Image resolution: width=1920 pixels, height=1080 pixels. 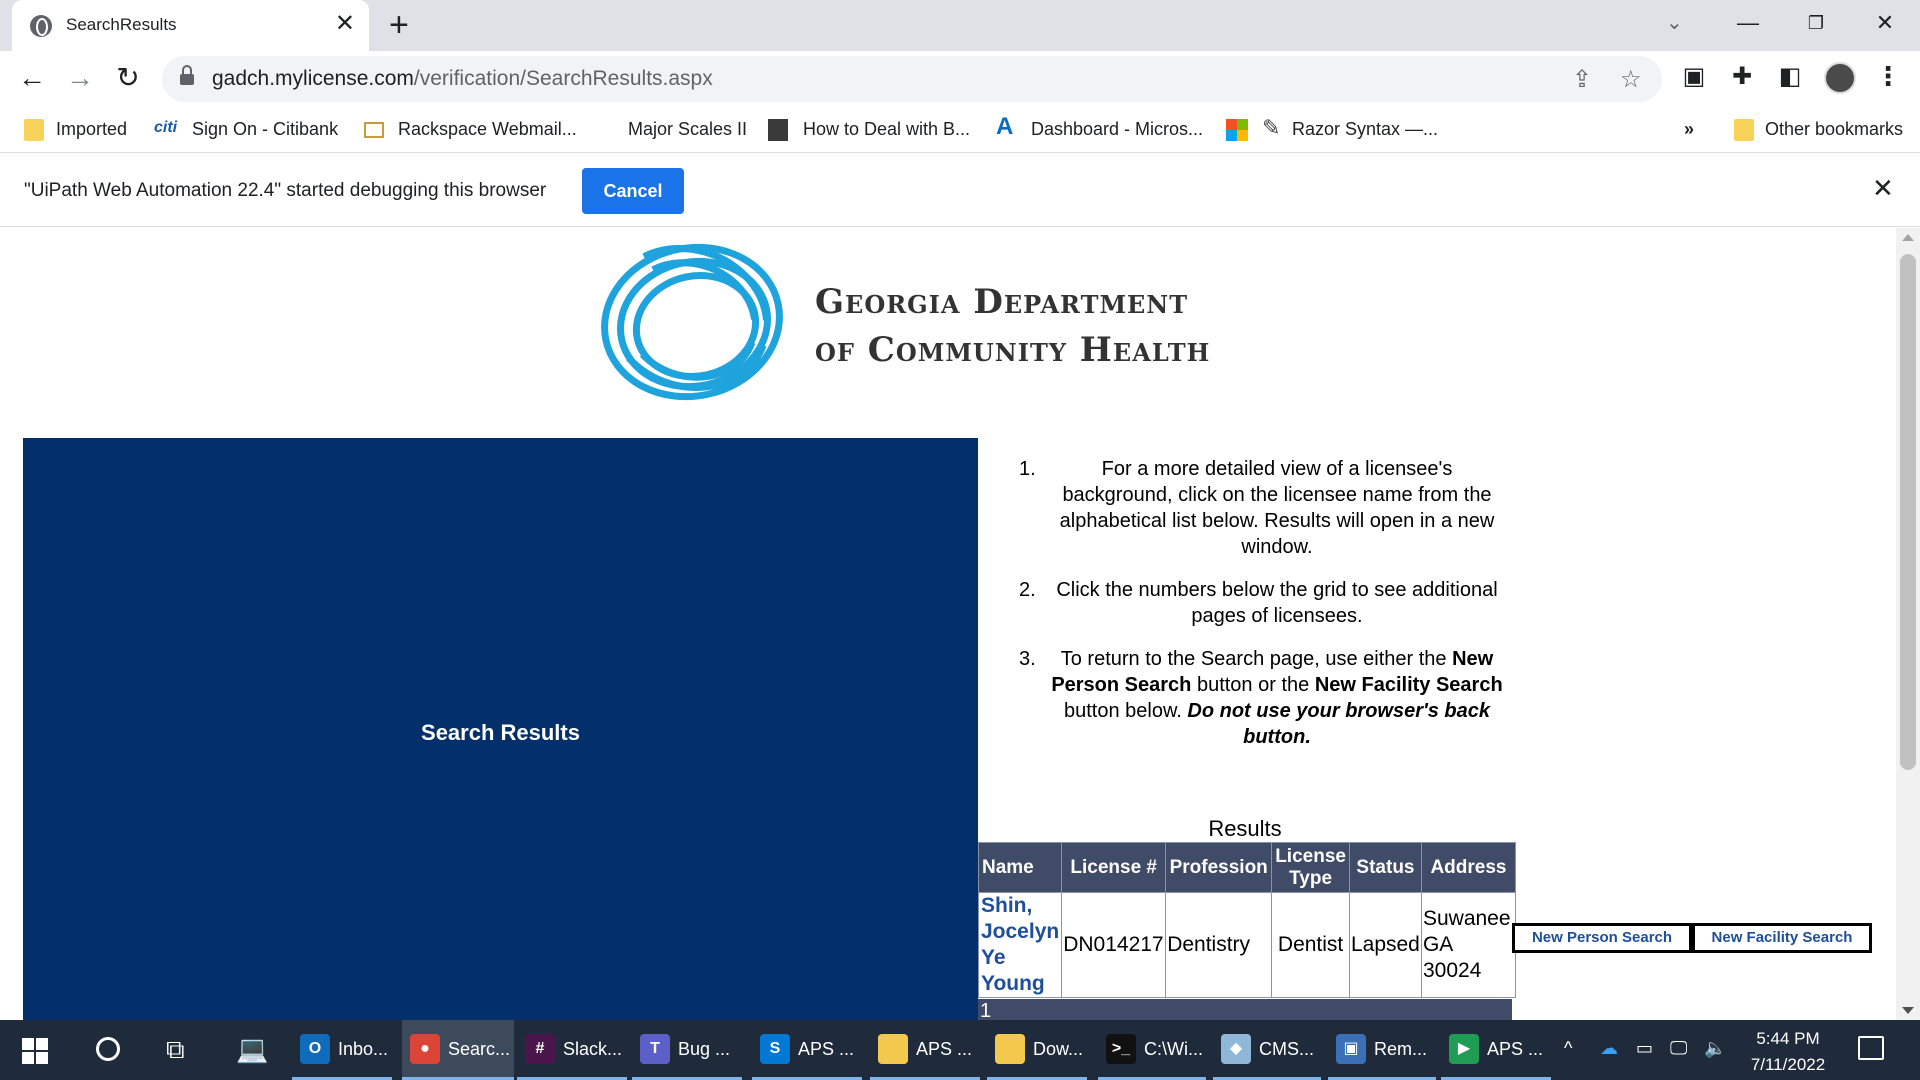 I want to click on remote-desktop-icon: ▣, so click(x=1351, y=1049).